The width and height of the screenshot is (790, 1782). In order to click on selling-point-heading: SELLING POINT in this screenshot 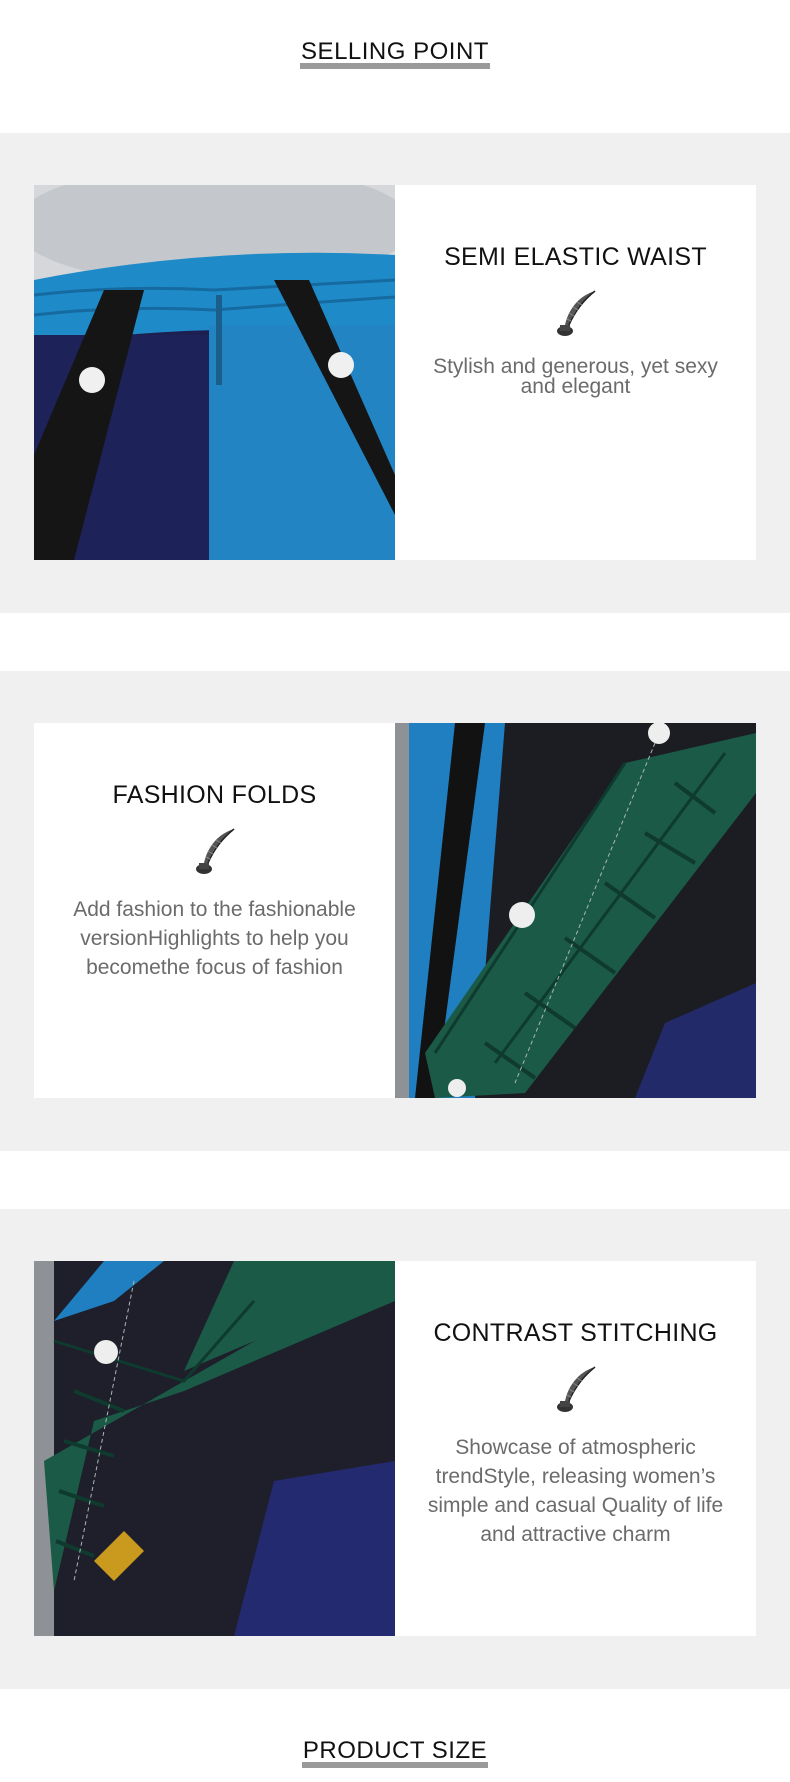, I will do `click(395, 53)`.